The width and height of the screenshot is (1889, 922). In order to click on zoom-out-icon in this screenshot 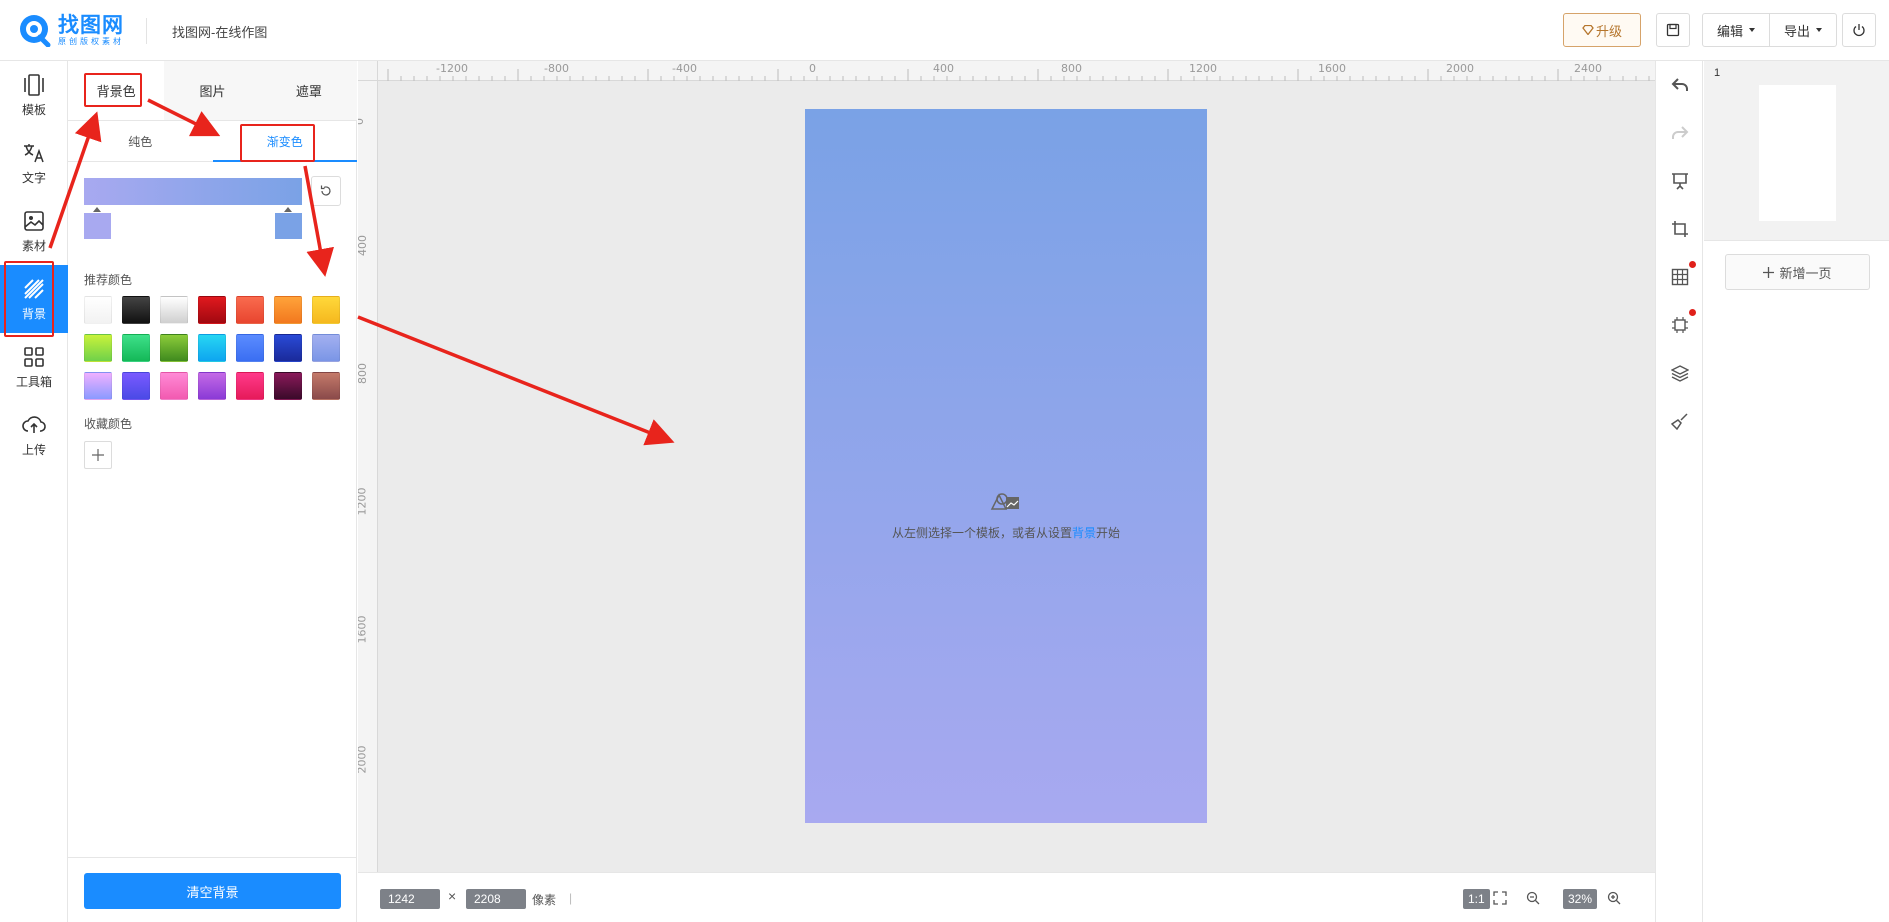, I will do `click(1533, 898)`.